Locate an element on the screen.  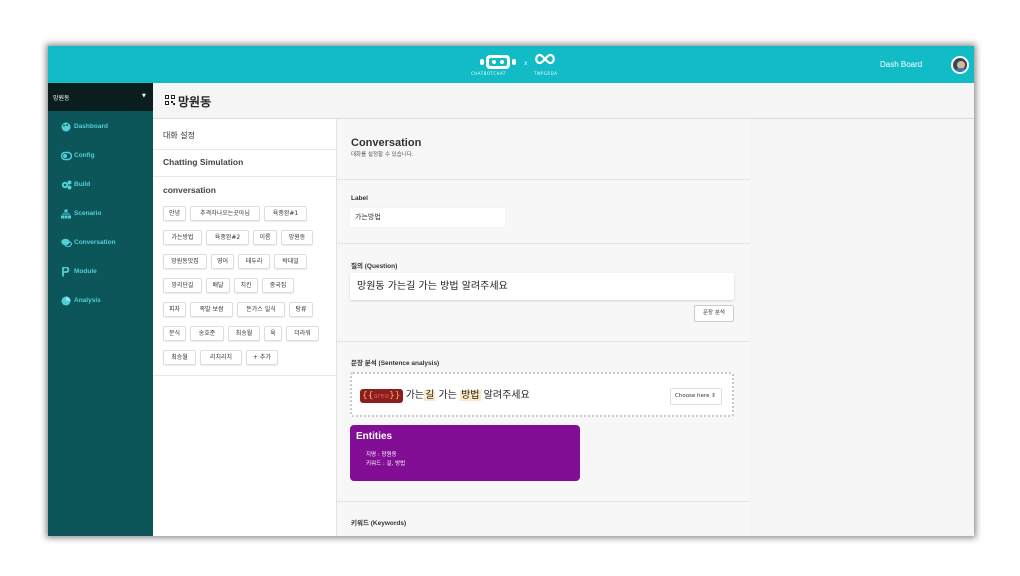
palette-icon is located at coordinates (66, 127).